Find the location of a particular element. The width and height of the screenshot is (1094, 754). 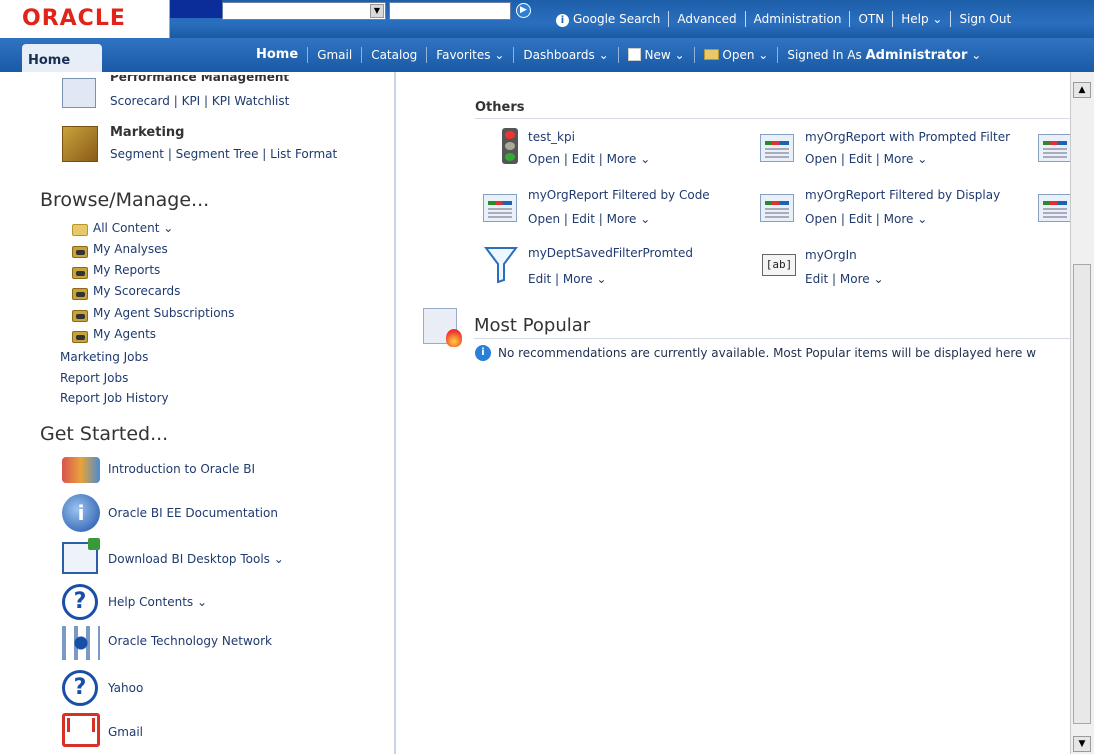

scroll-down-icon: ▼ is located at coordinates (1082, 744).